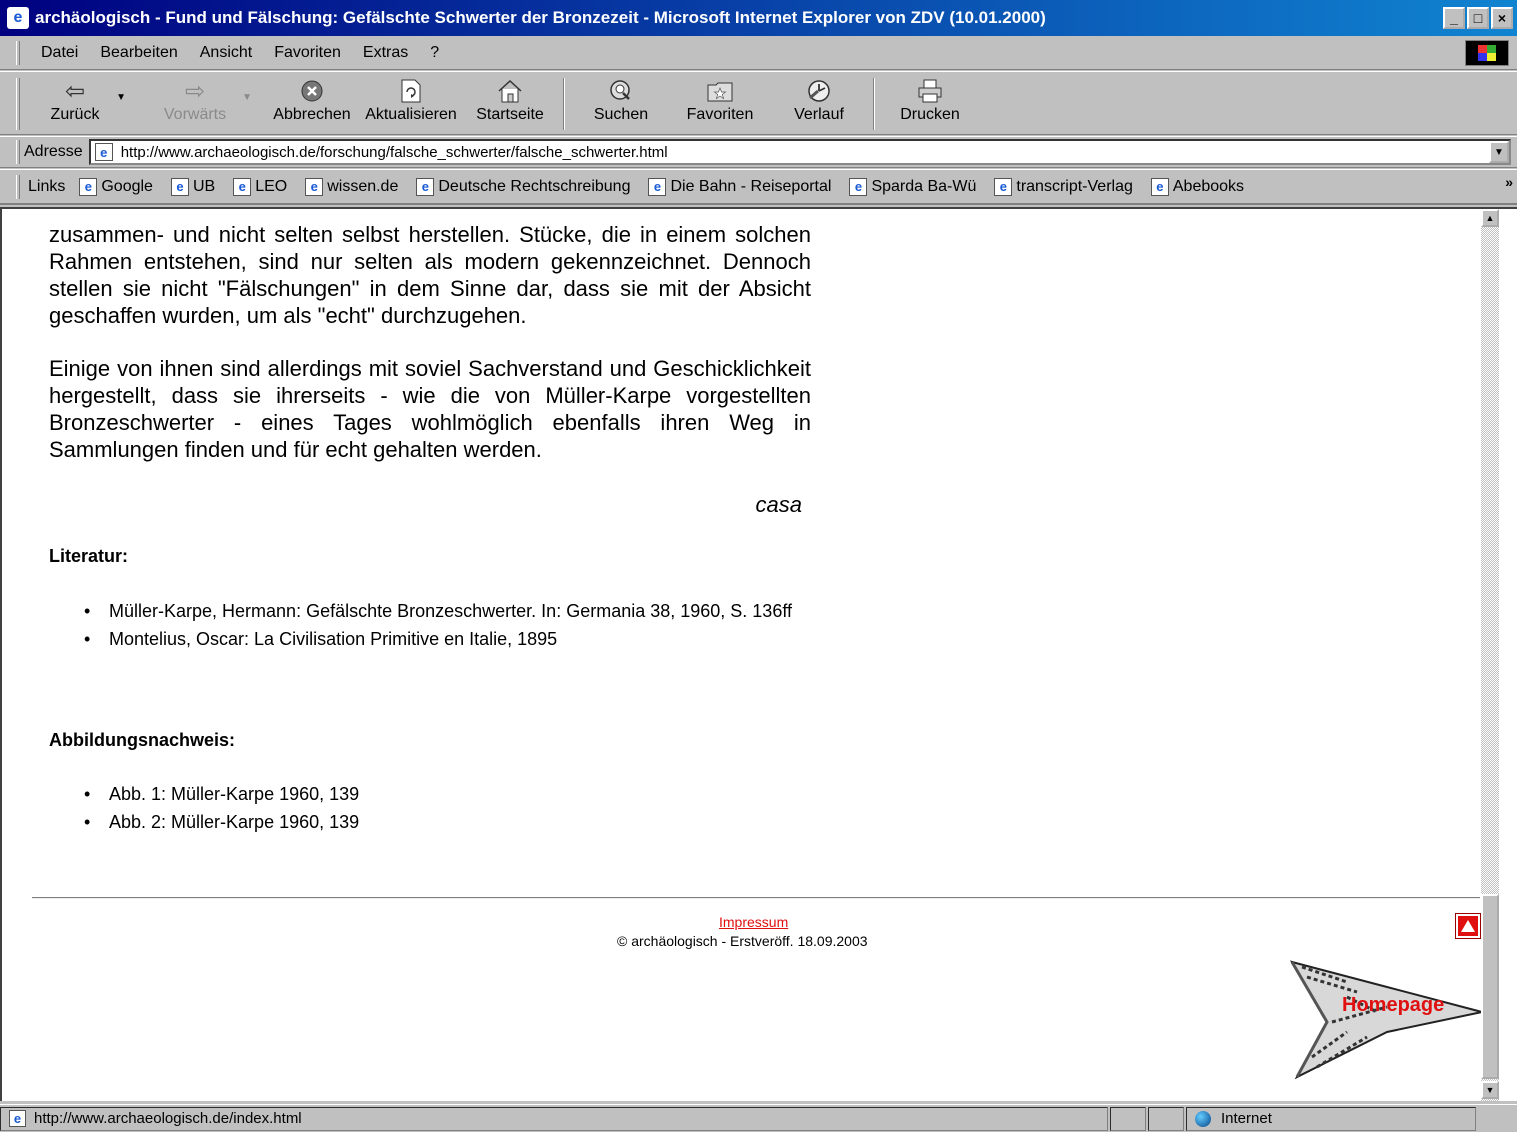 The height and width of the screenshot is (1132, 1517). I want to click on menu-extras: Extras, so click(385, 53).